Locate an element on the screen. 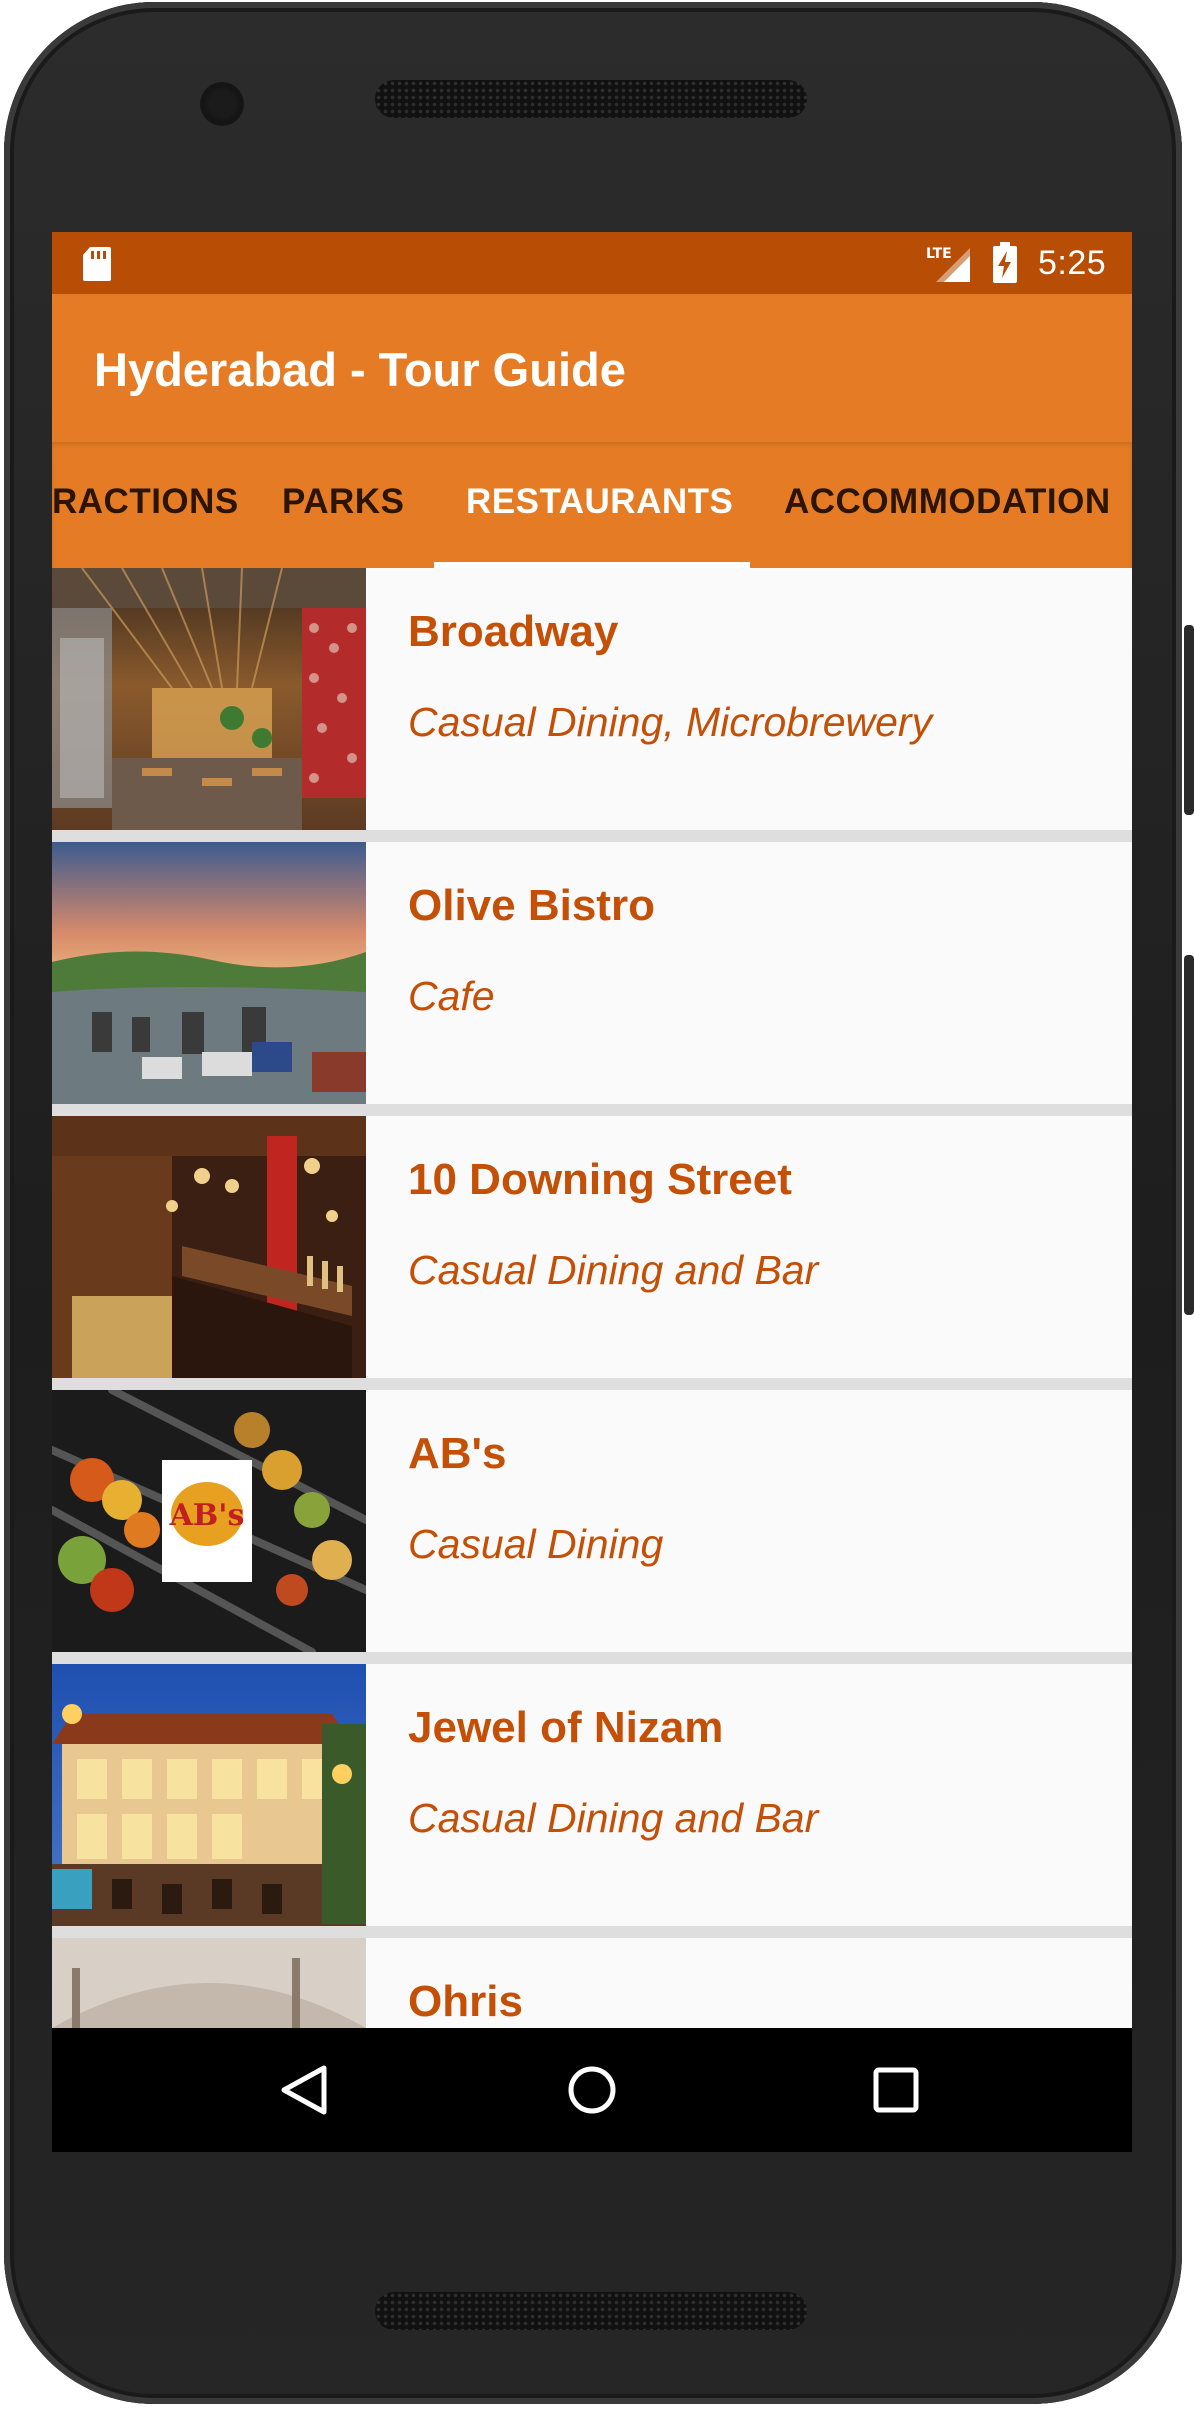 The image size is (1194, 2409). recents-icon is located at coordinates (896, 2090).